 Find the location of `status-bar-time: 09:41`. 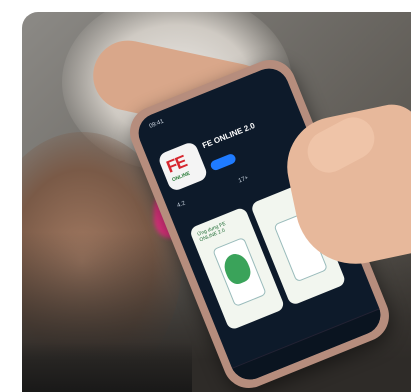

status-bar-time: 09:41 is located at coordinates (156, 124).